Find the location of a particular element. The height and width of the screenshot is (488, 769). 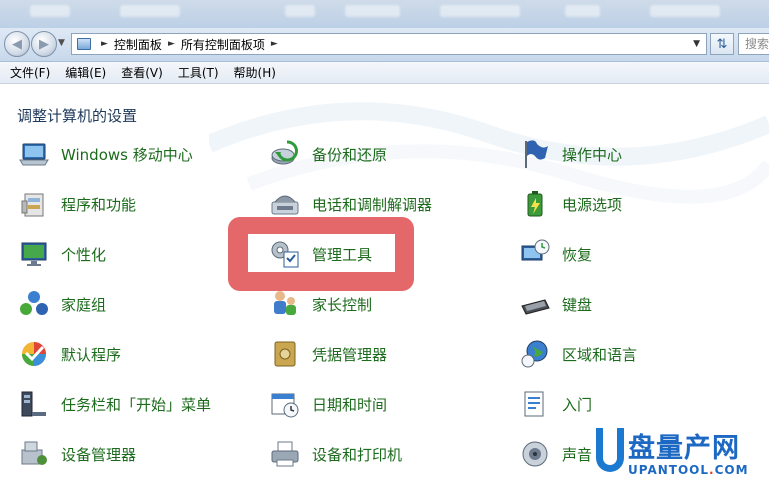

globe-clock-icon is located at coordinates (535, 354).